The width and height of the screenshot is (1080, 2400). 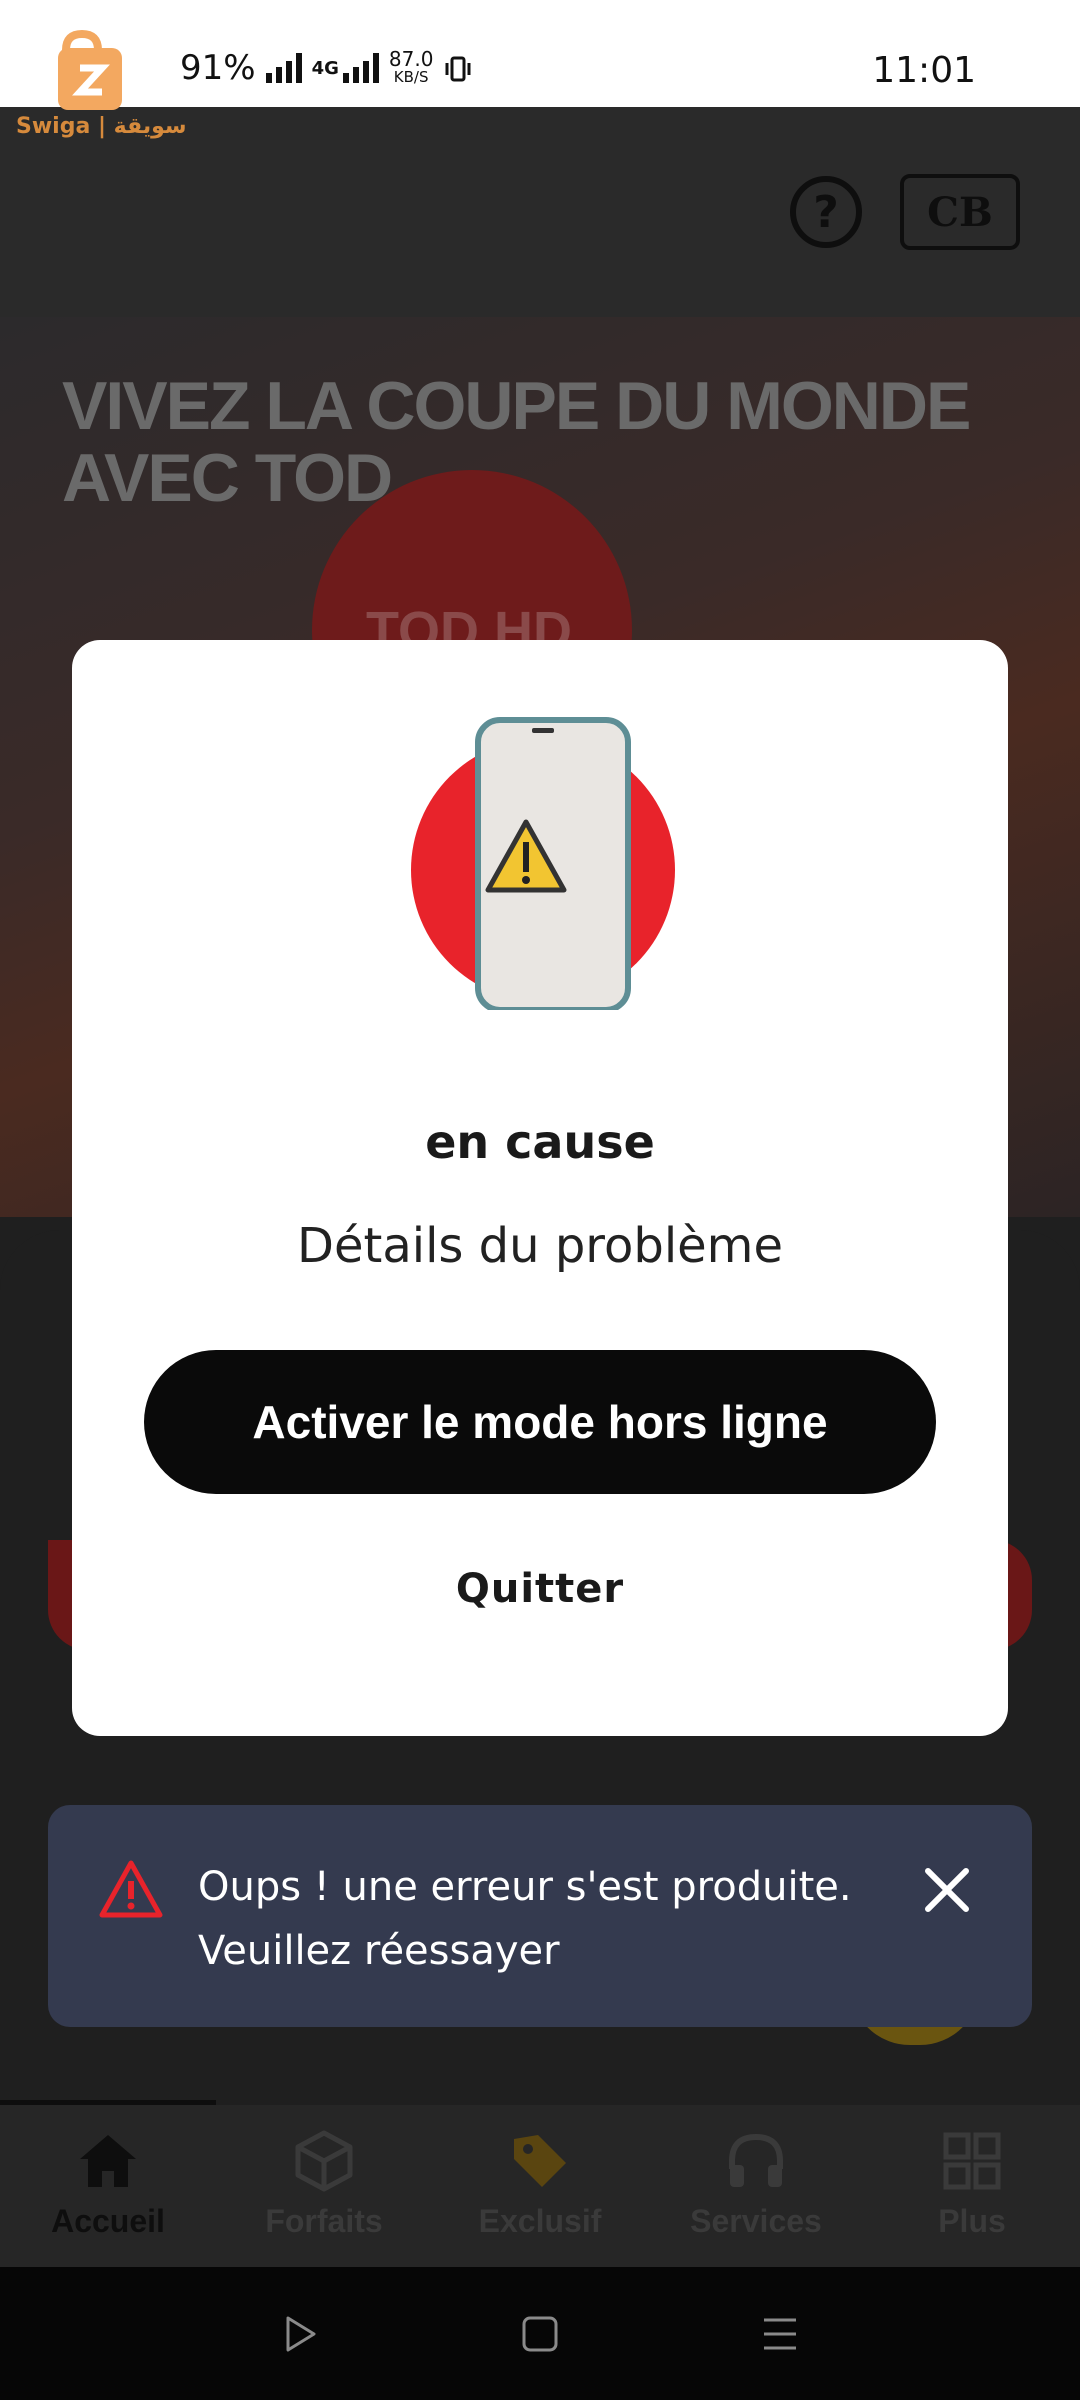 I want to click on status-indicators: 91% 4G 87.0 KB/S, so click(x=326, y=68).